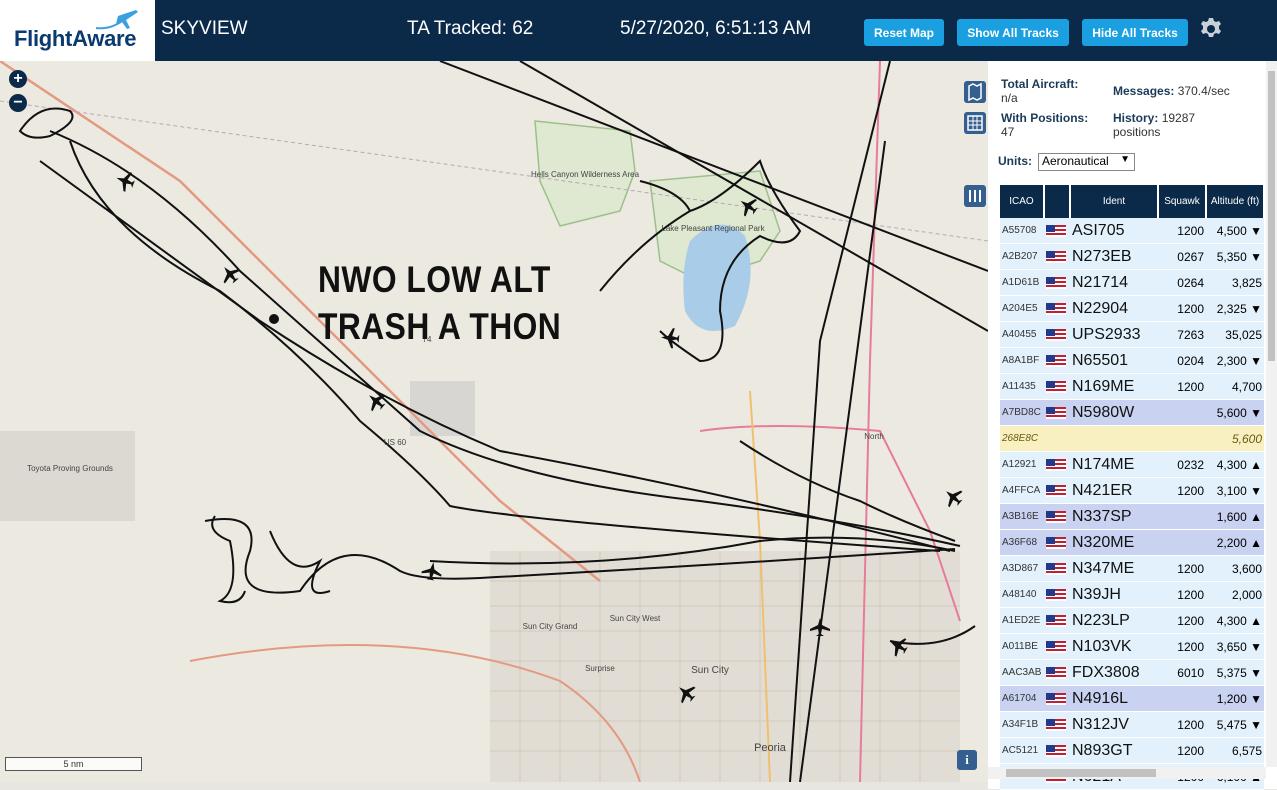 Image resolution: width=1277 pixels, height=790 pixels. I want to click on table-cell-altitude: 2,200 ▲, so click(1235, 542).